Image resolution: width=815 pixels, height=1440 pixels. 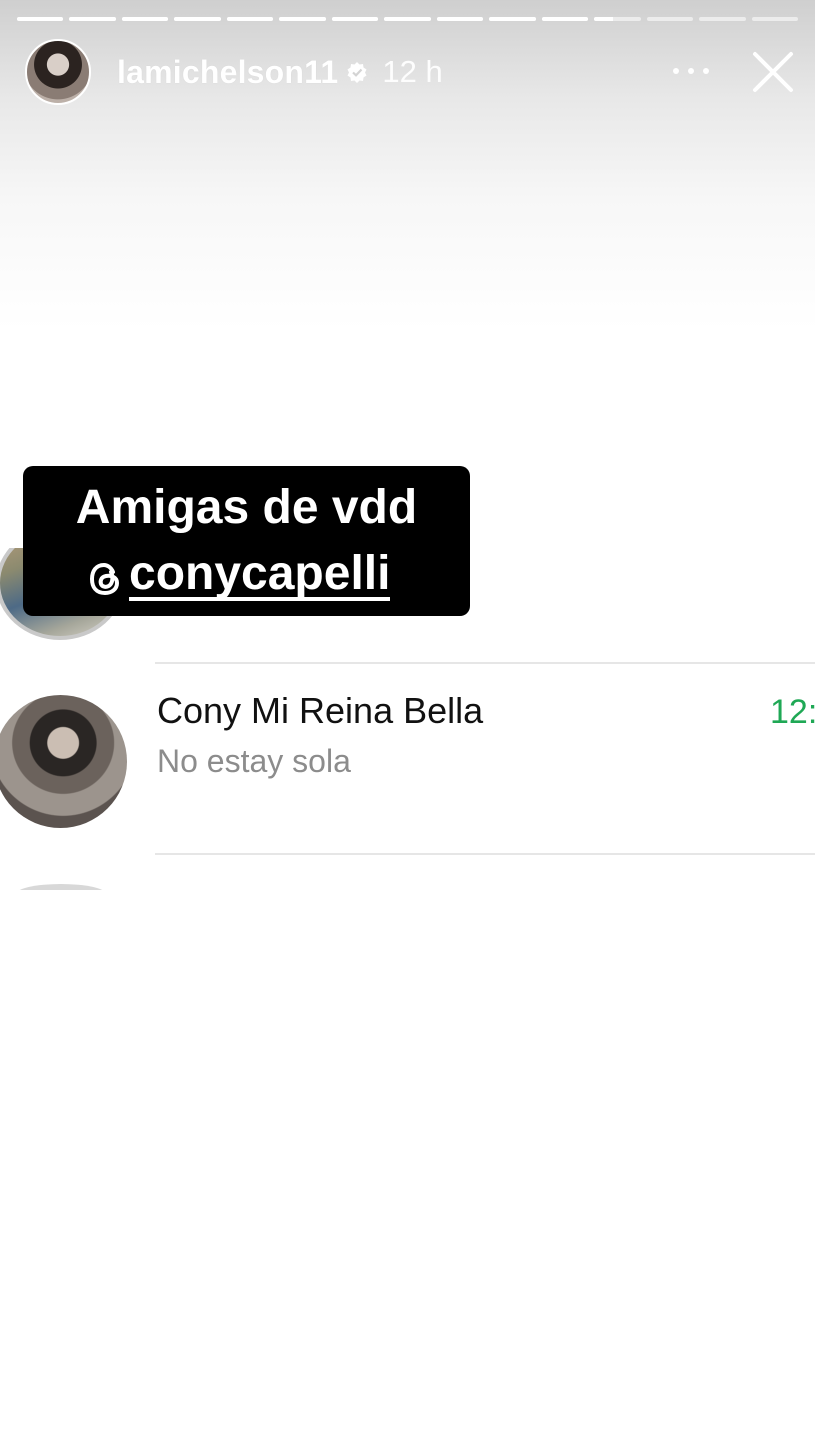 I want to click on more-horizontal-icon, so click(x=691, y=71).